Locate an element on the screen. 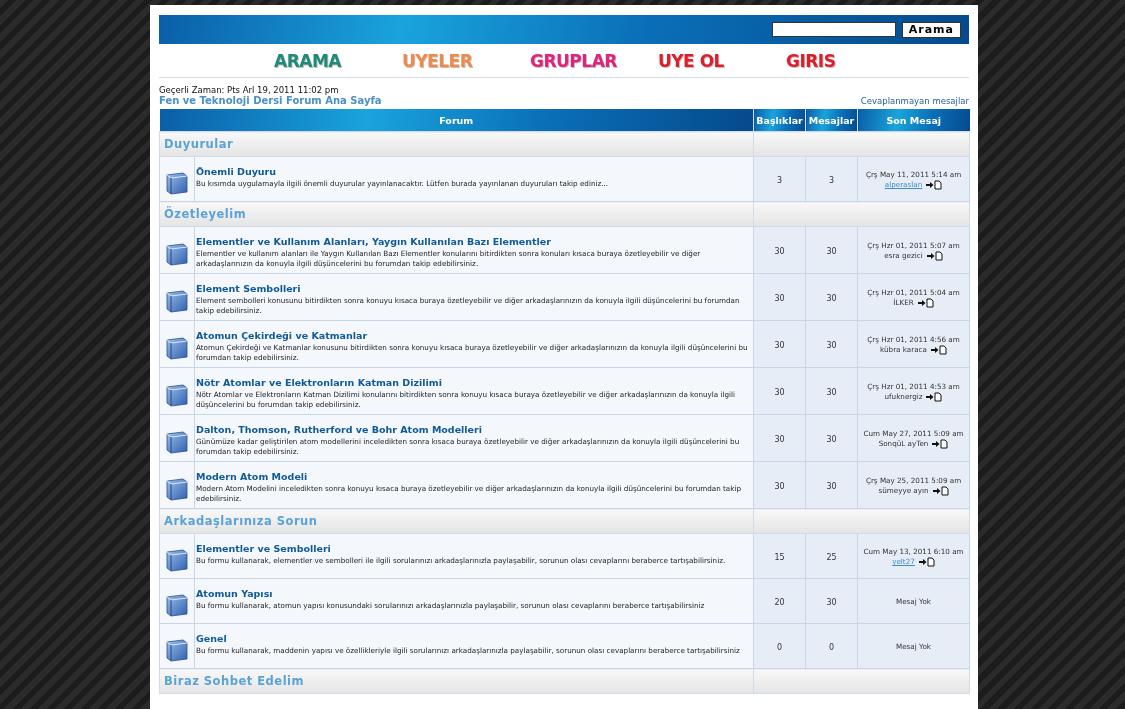 The width and height of the screenshot is (1125, 709). nav-link: GIRIS is located at coordinates (850, 60).